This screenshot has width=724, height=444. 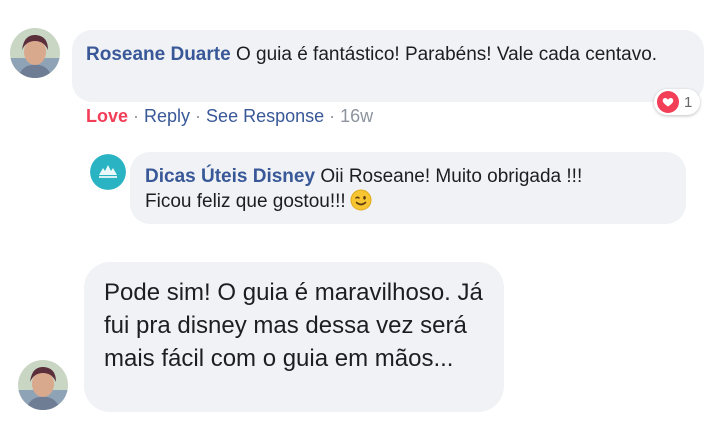 I want to click on avatar-dicas-uteis-disney, so click(x=108, y=172).